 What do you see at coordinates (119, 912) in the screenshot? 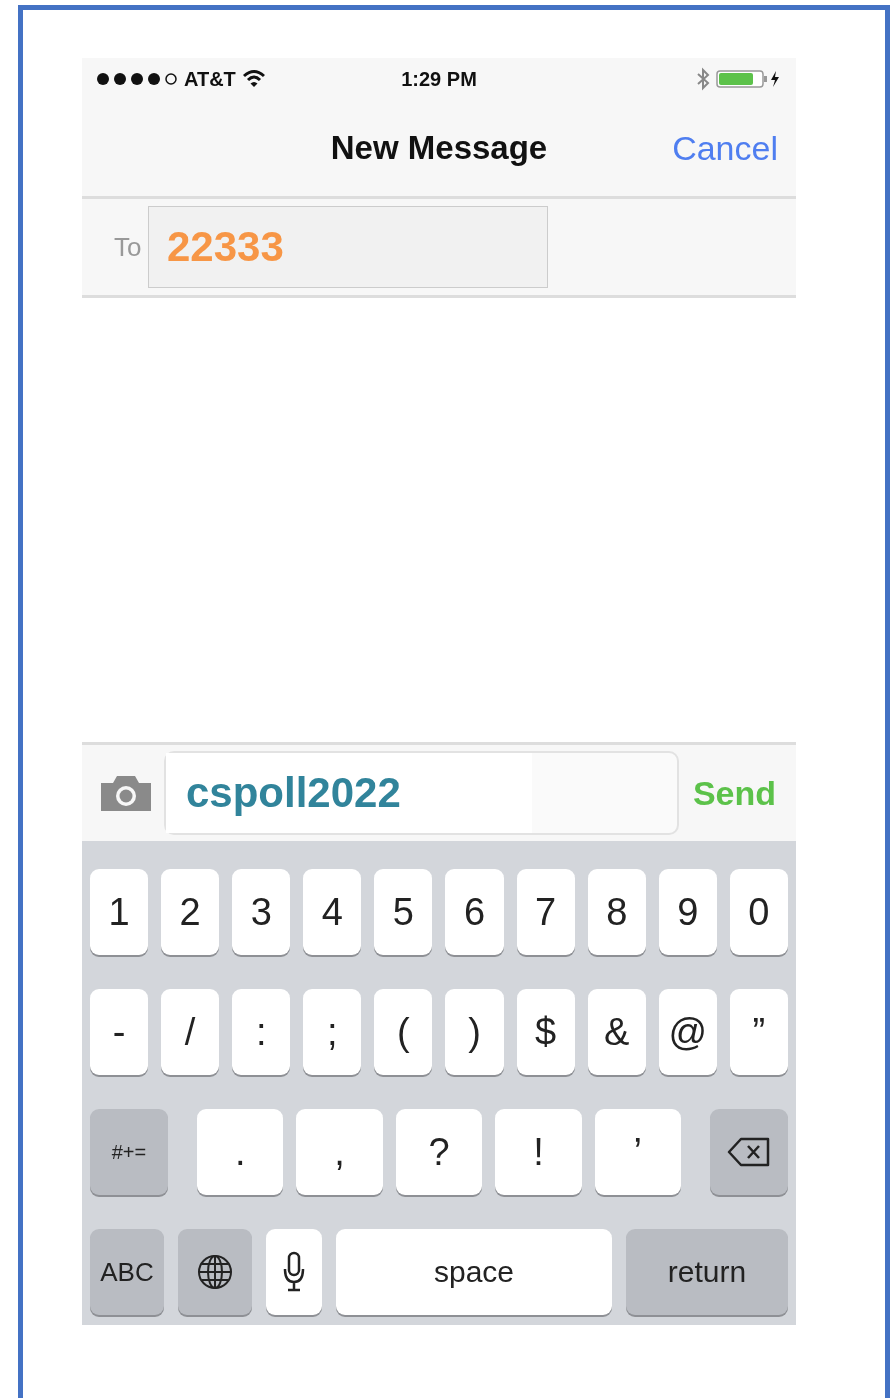
I see `key: 1` at bounding box center [119, 912].